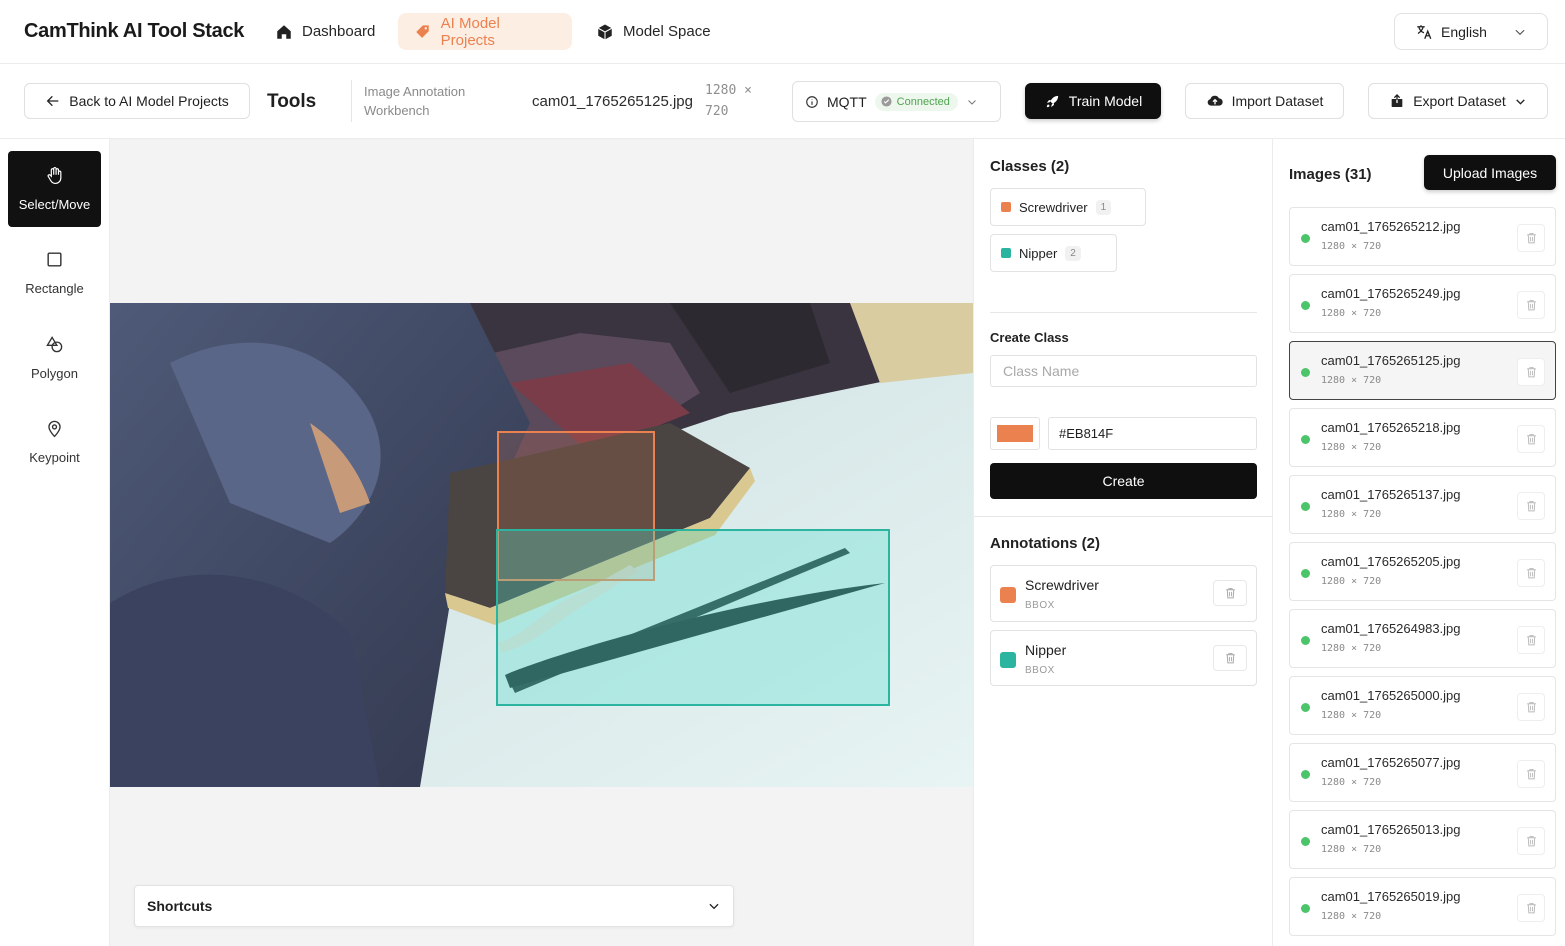 This screenshot has width=1565, height=946. What do you see at coordinates (325, 31) in the screenshot?
I see `nav-dashboard: Dashboard` at bounding box center [325, 31].